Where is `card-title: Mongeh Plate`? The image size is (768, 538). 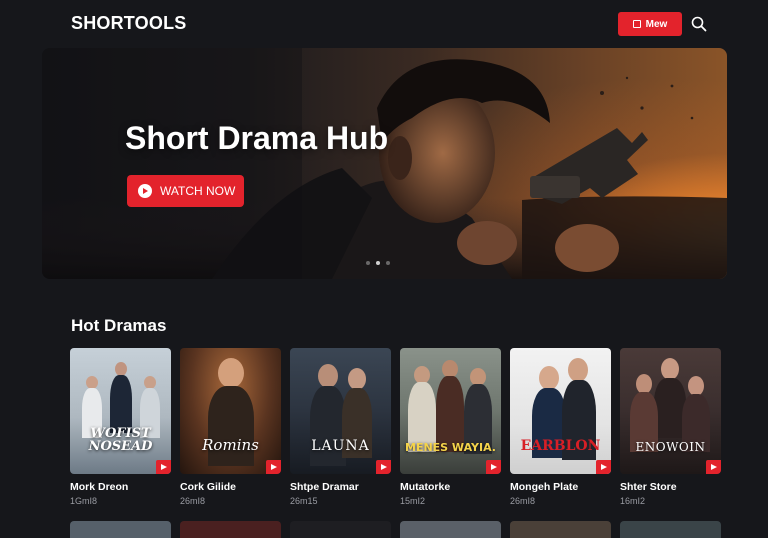
card-title: Mongeh Plate is located at coordinates (544, 487).